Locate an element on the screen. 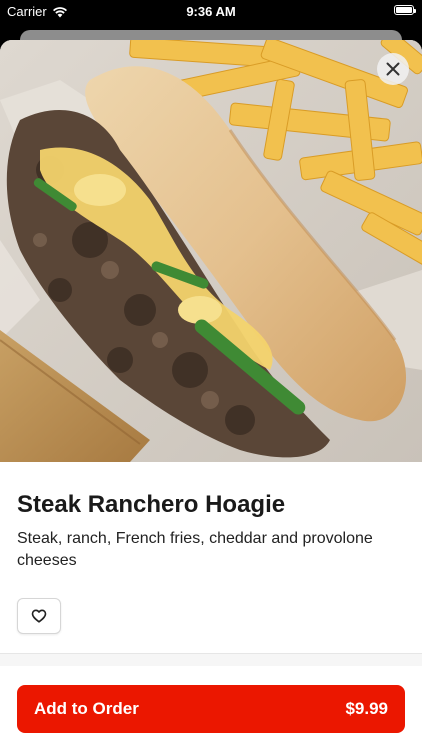 The width and height of the screenshot is (422, 750). heart-icon is located at coordinates (39, 616).